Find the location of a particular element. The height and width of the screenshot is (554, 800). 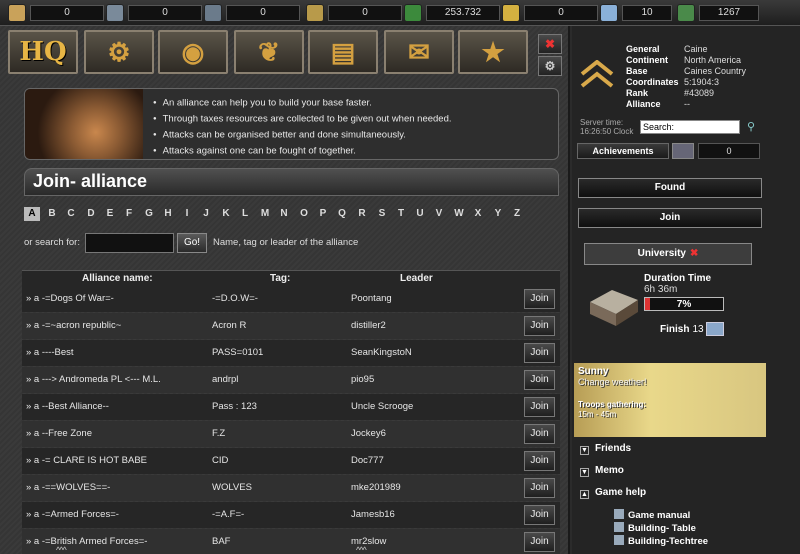

letter-z: Z is located at coordinates (517, 214).